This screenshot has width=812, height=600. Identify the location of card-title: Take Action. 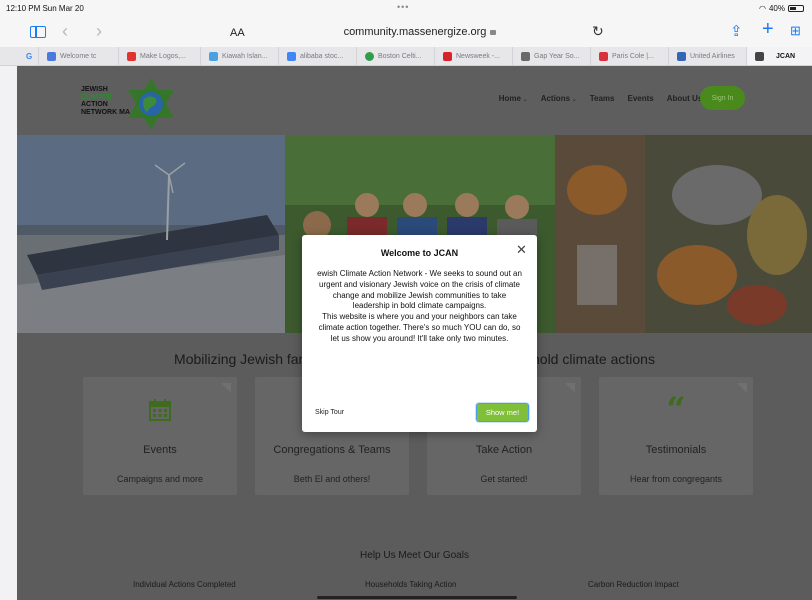
(504, 450).